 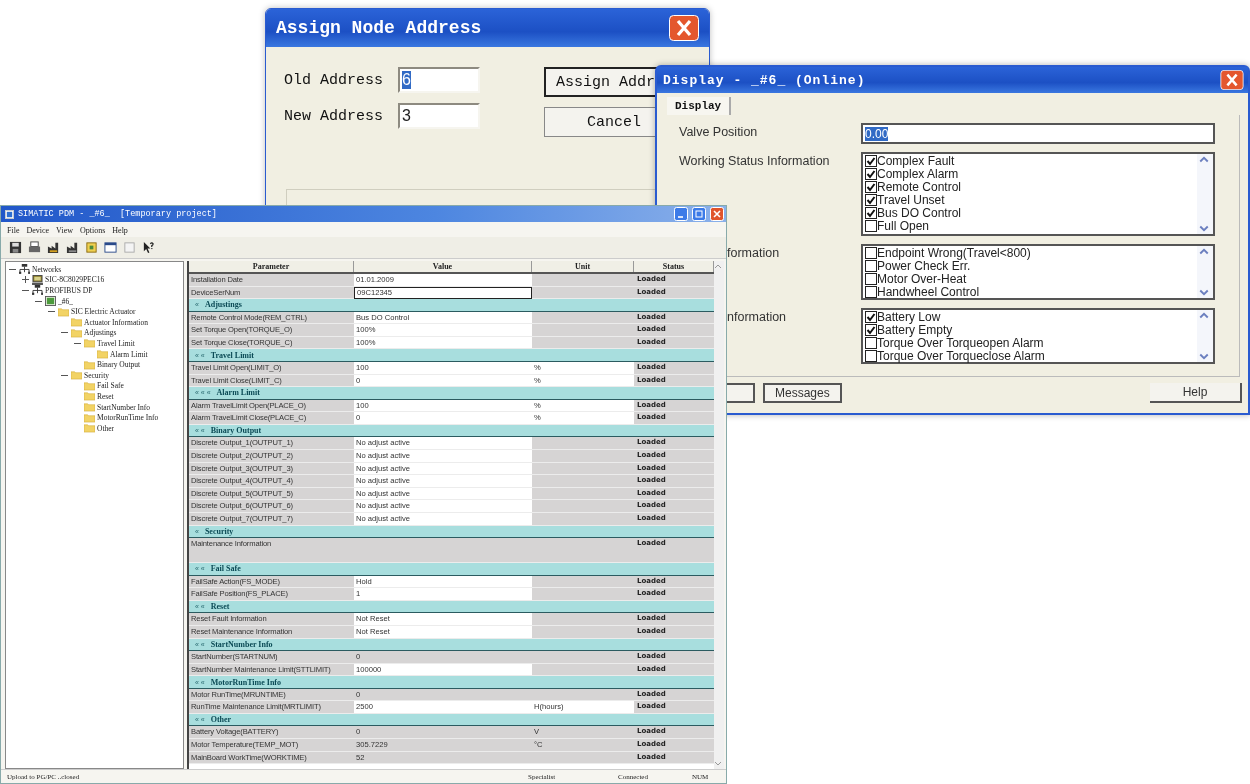 I want to click on section-title: Reset, so click(x=220, y=607).